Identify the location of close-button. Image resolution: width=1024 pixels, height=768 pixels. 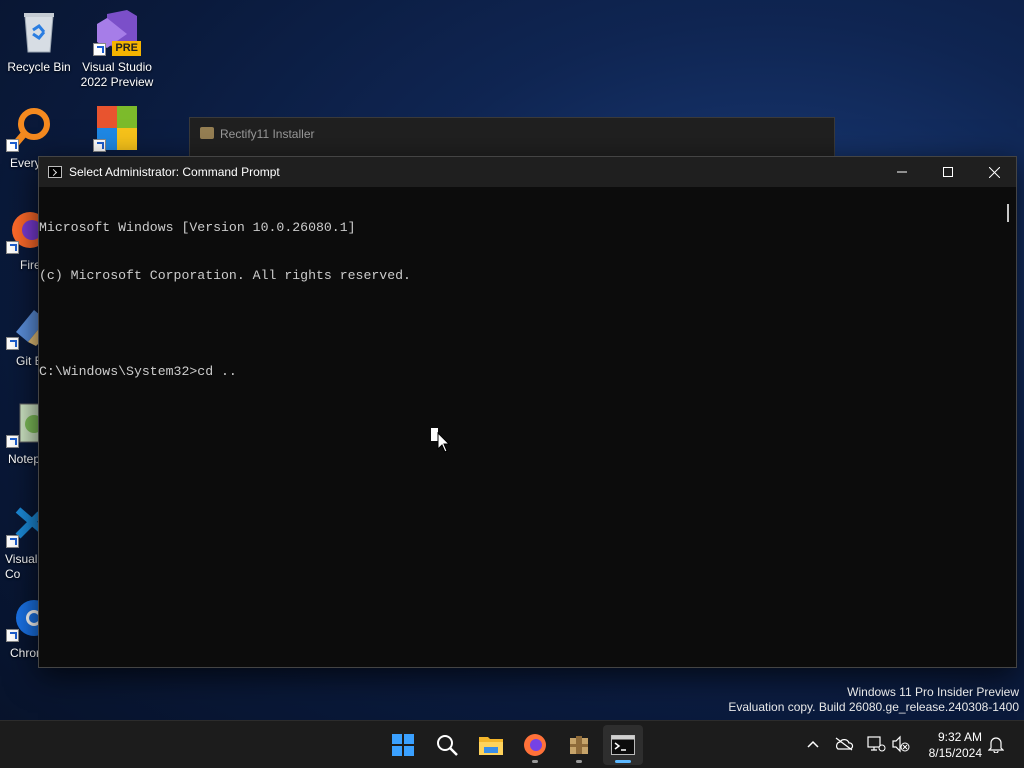
(994, 172).